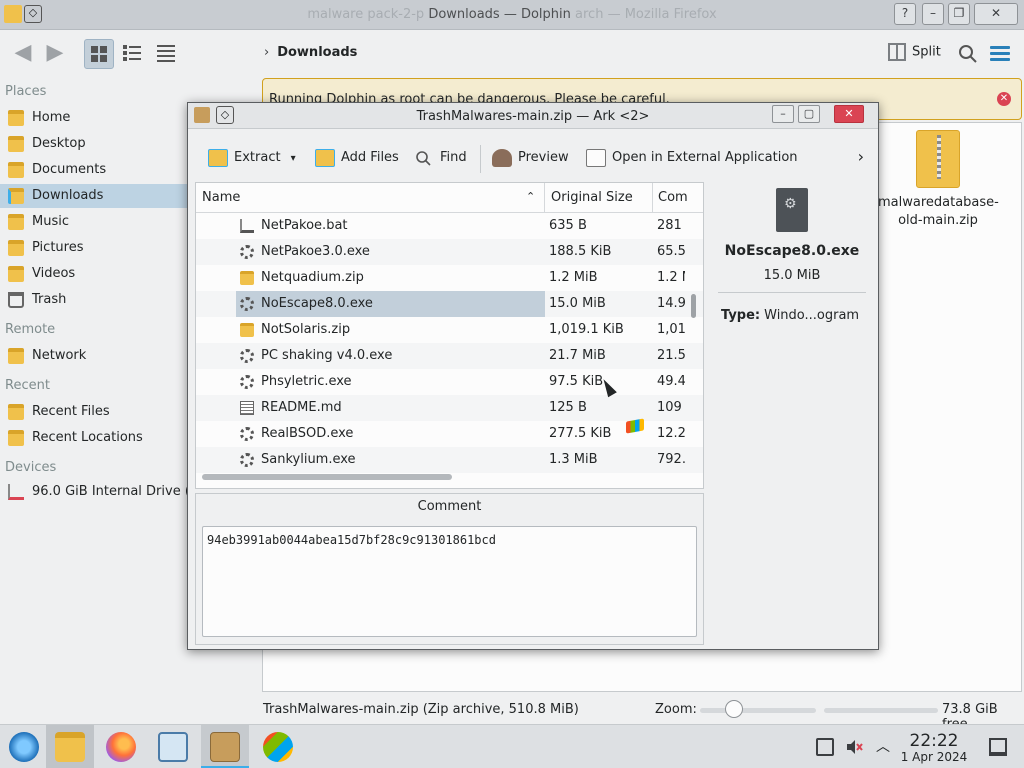 The width and height of the screenshot is (1024, 768). What do you see at coordinates (671, 355) in the screenshot?
I see `file-compressed-size: 21.5 MiB` at bounding box center [671, 355].